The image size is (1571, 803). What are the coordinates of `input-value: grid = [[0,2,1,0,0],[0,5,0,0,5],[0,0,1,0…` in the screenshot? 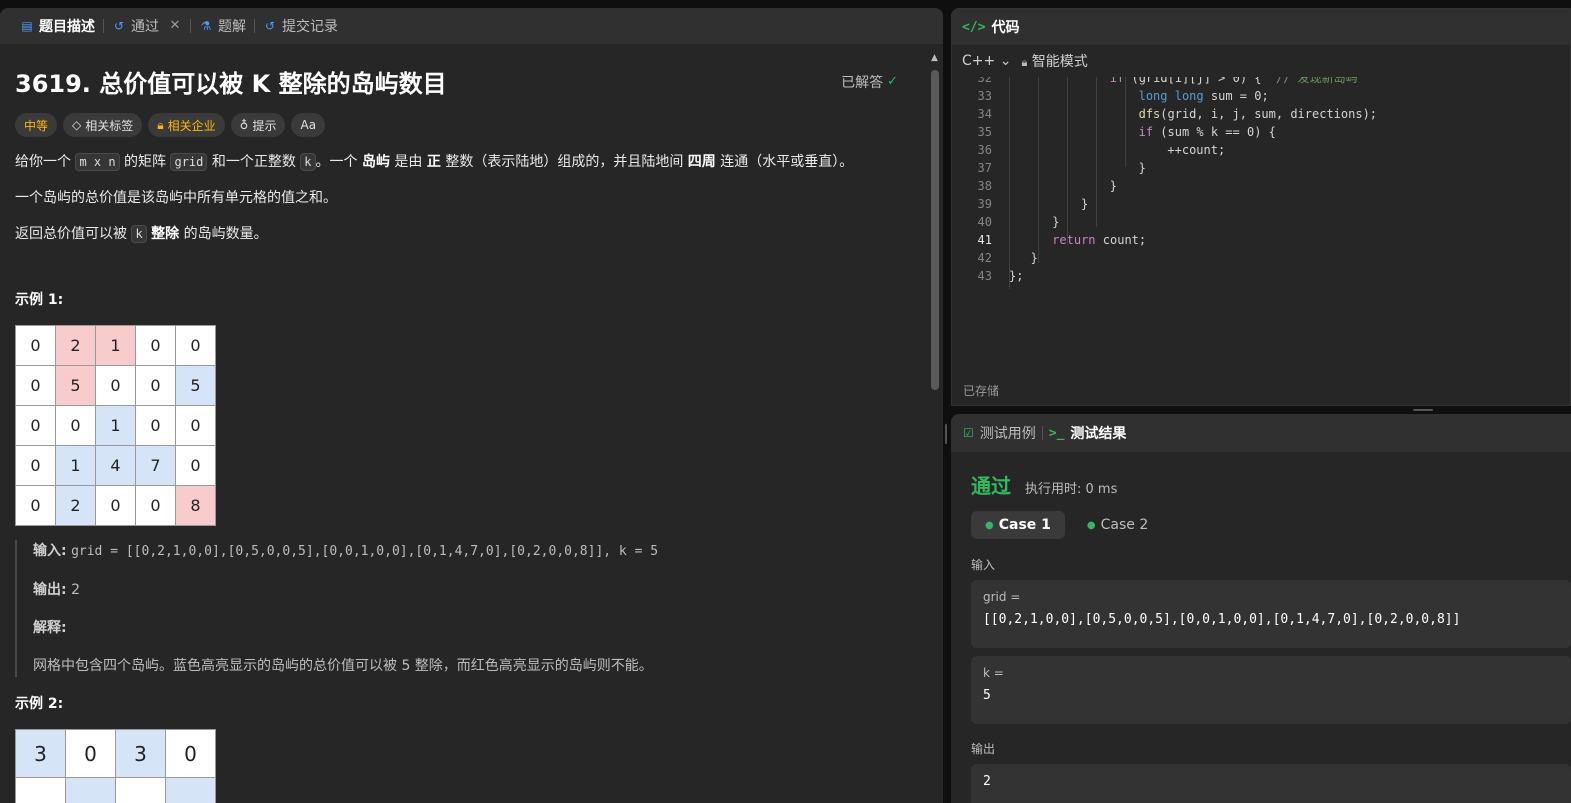 It's located at (365, 551).